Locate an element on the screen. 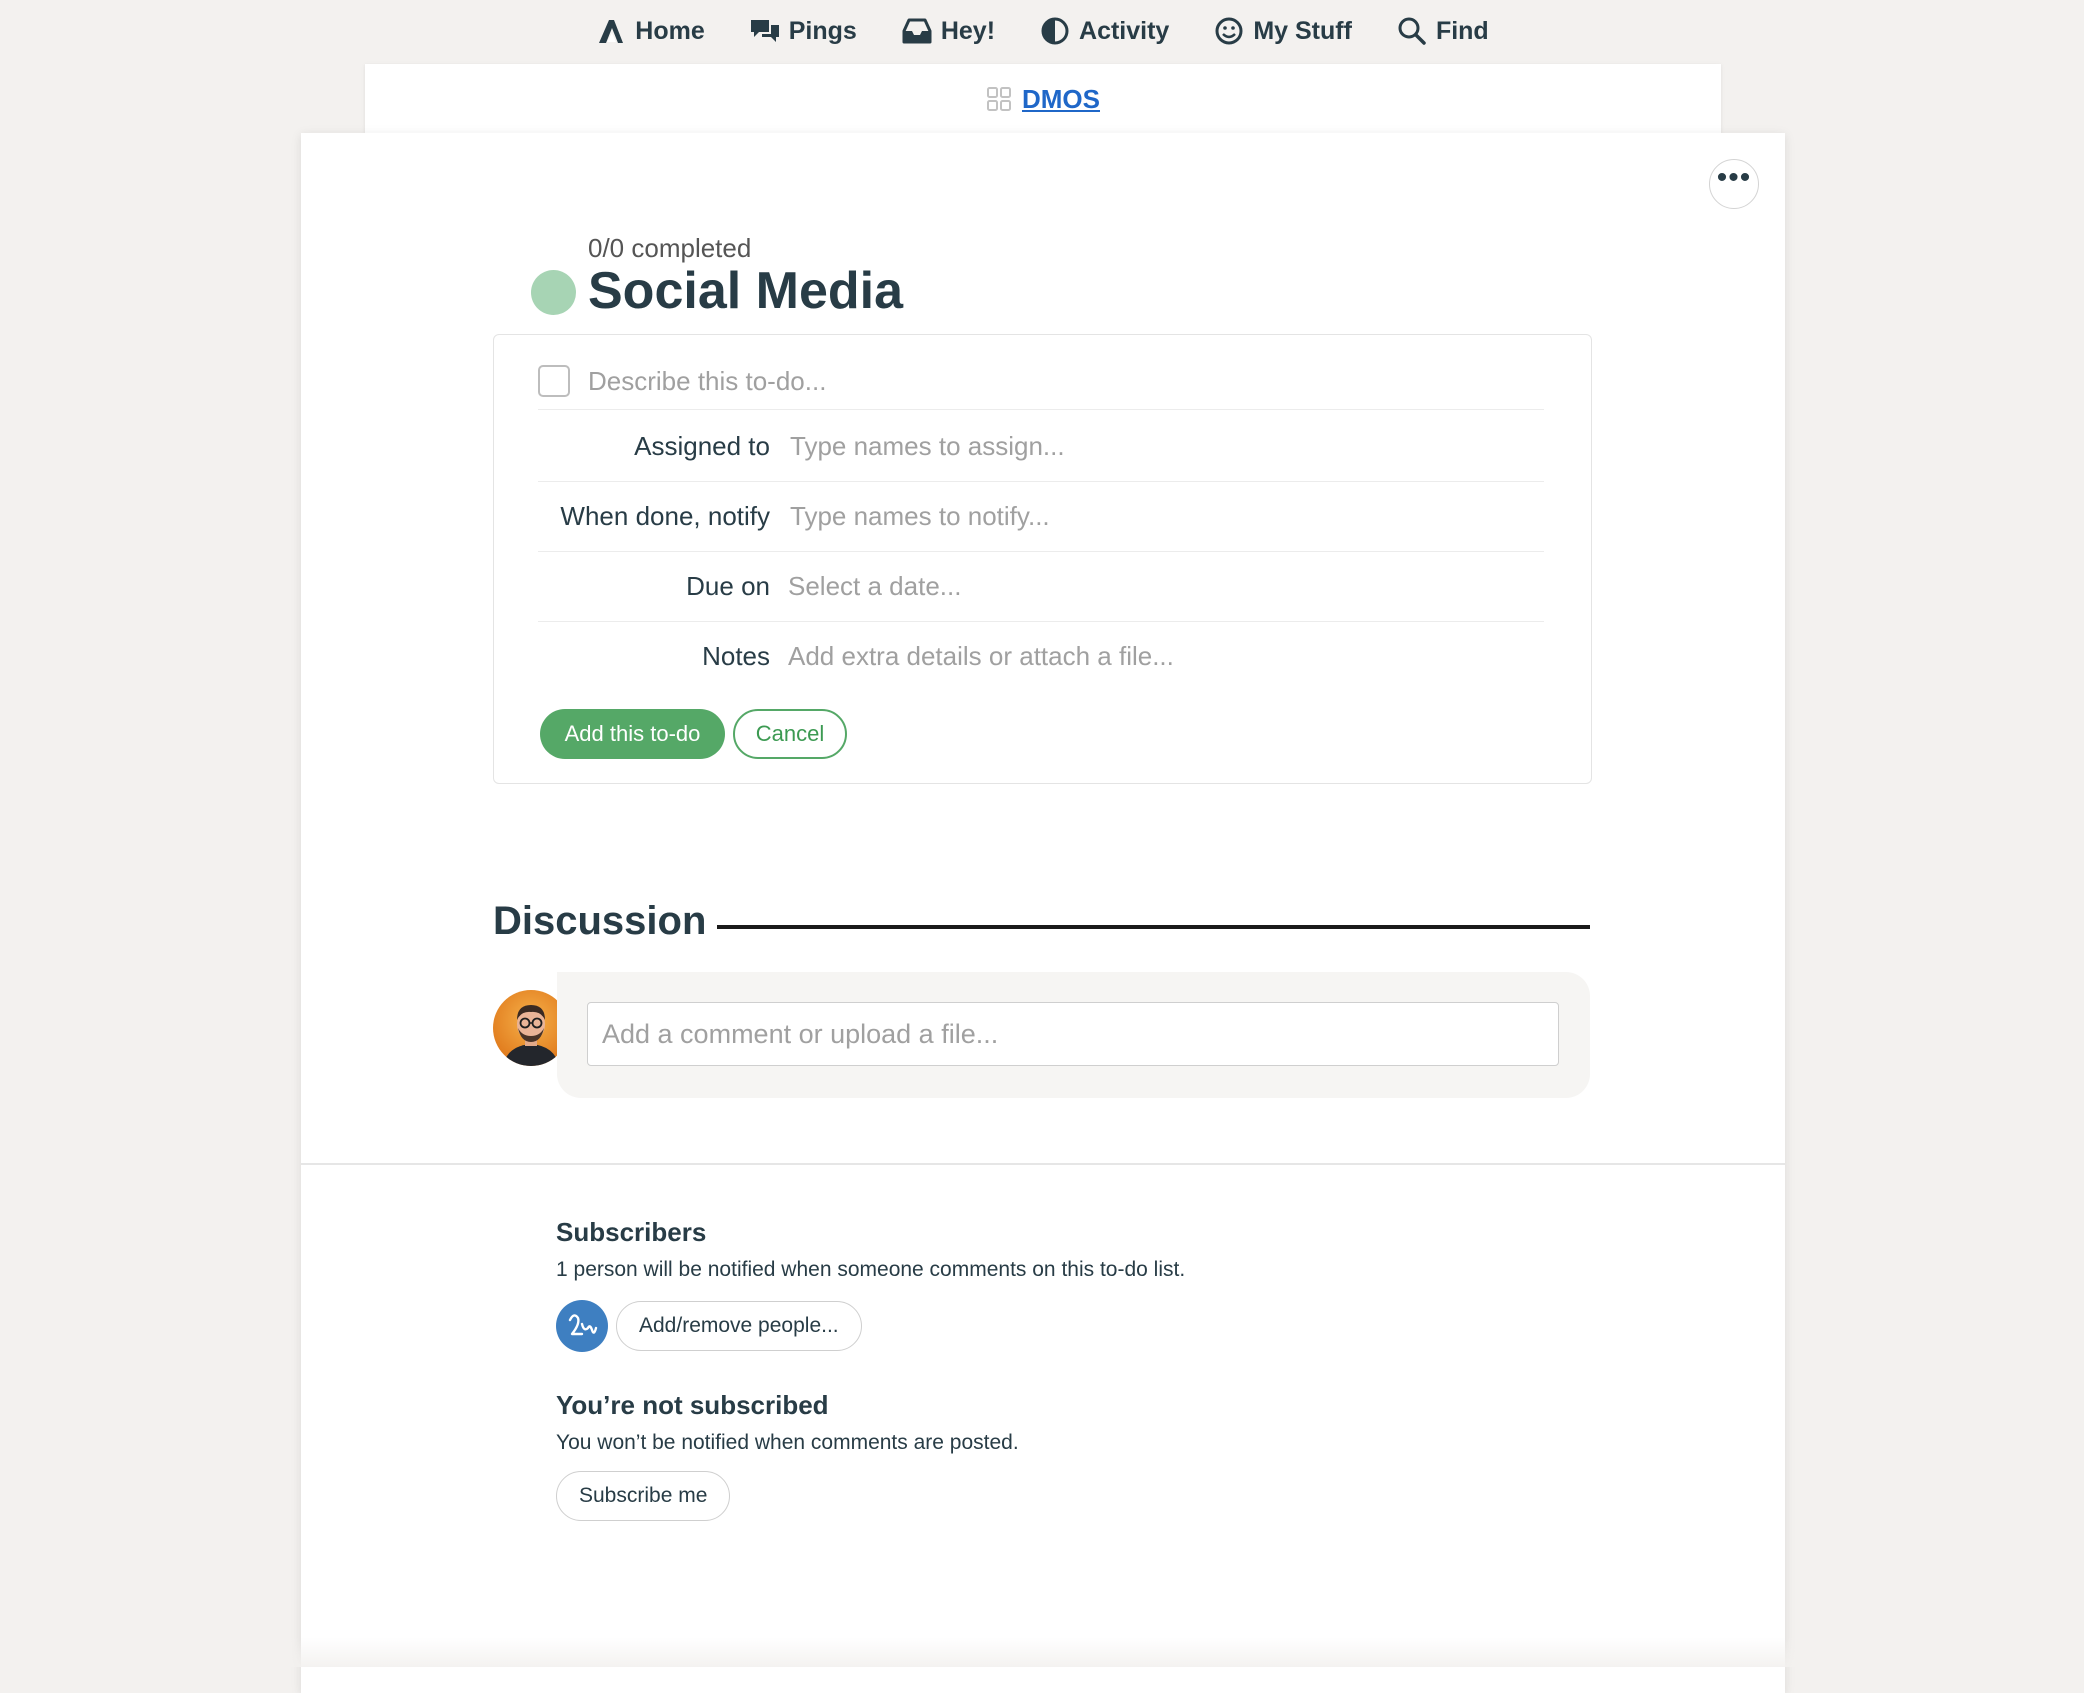 The image size is (2084, 1693). todo-checkbox is located at coordinates (554, 381).